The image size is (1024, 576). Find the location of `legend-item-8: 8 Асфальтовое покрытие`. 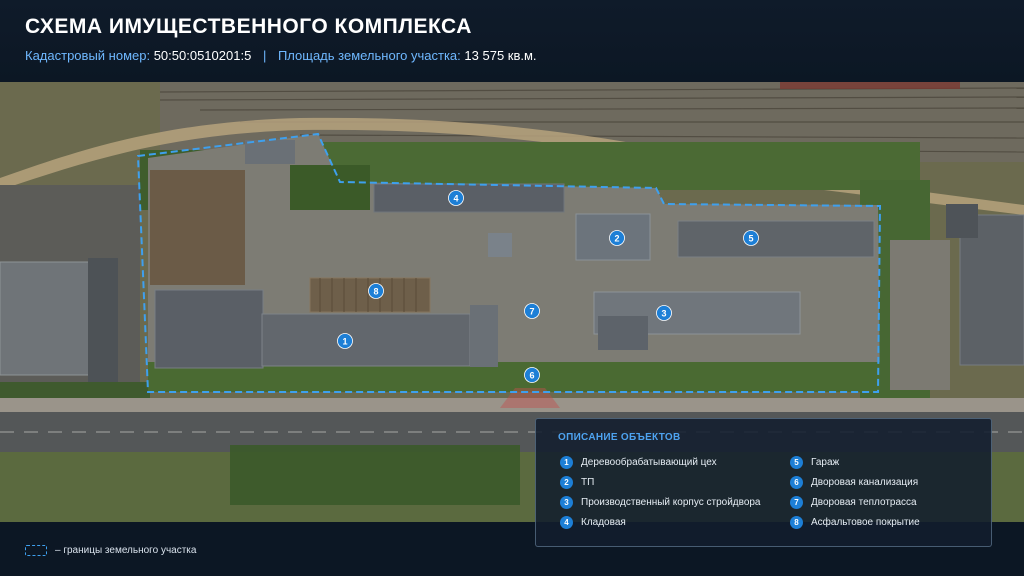

legend-item-8: 8 Асфальтовое покрытие is located at coordinates (855, 522).